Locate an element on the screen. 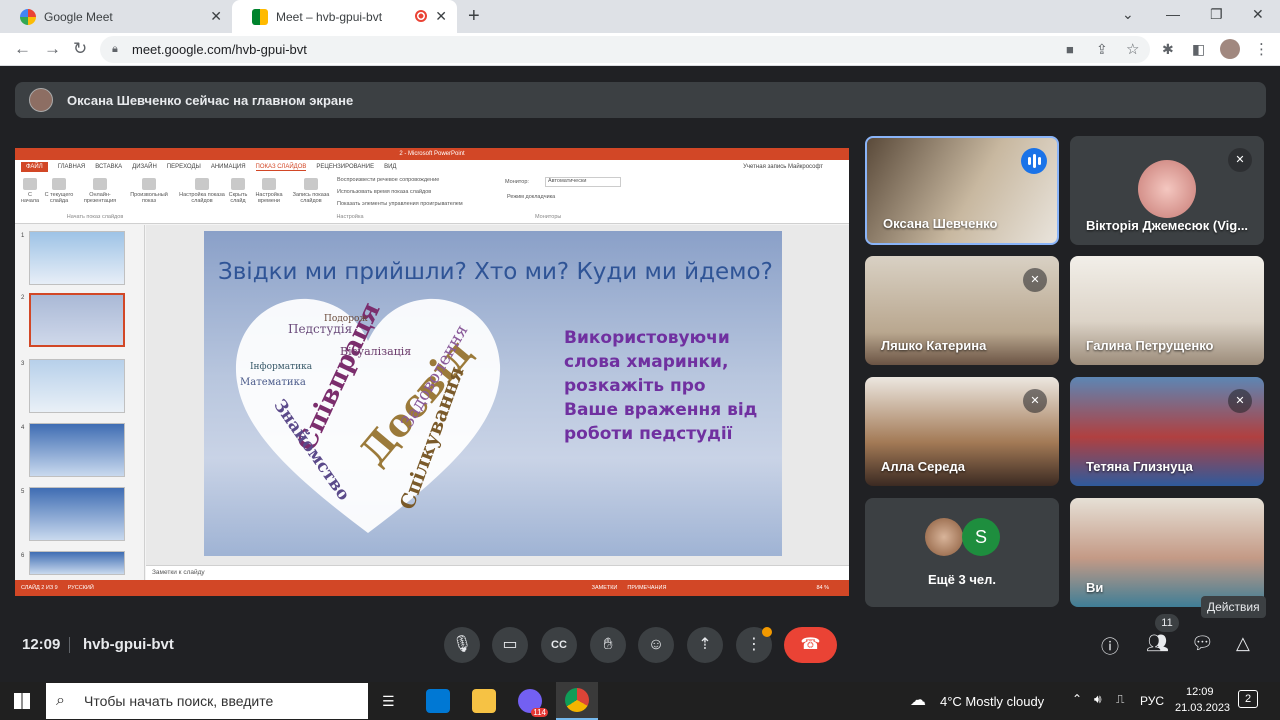  profile-avatar is located at coordinates (1230, 49).